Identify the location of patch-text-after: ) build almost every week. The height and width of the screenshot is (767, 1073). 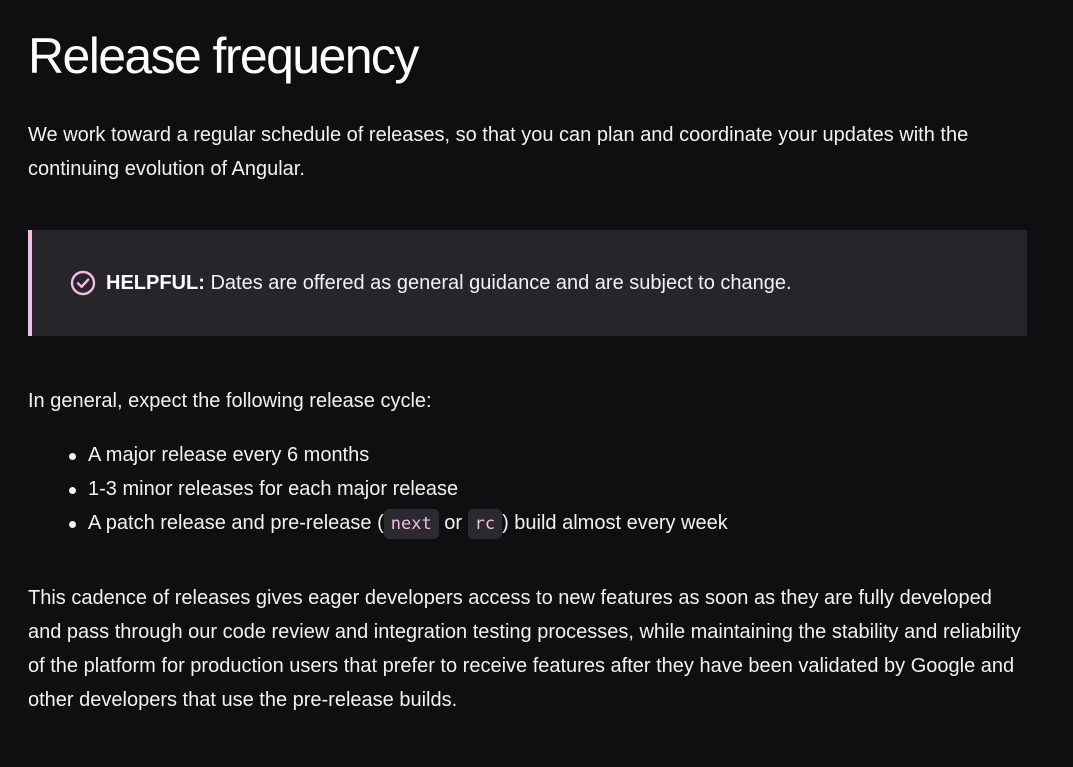
(615, 523).